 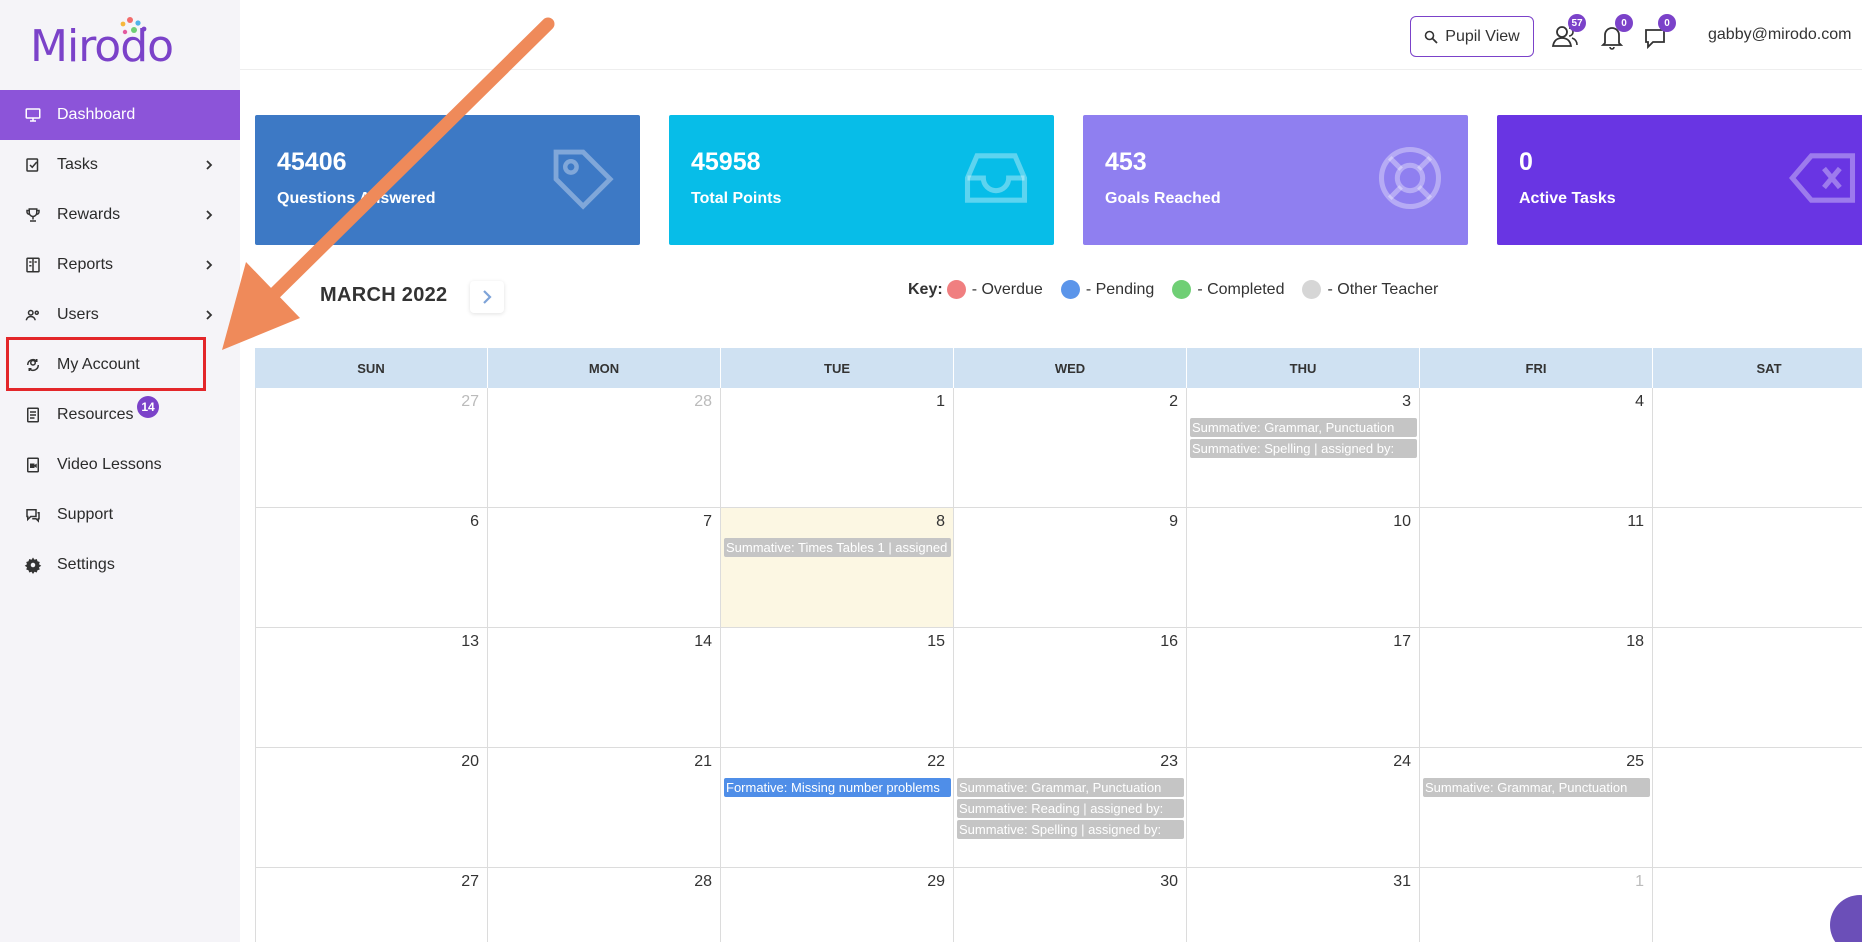 What do you see at coordinates (33, 365) in the screenshot?
I see `account-icon-wrap` at bounding box center [33, 365].